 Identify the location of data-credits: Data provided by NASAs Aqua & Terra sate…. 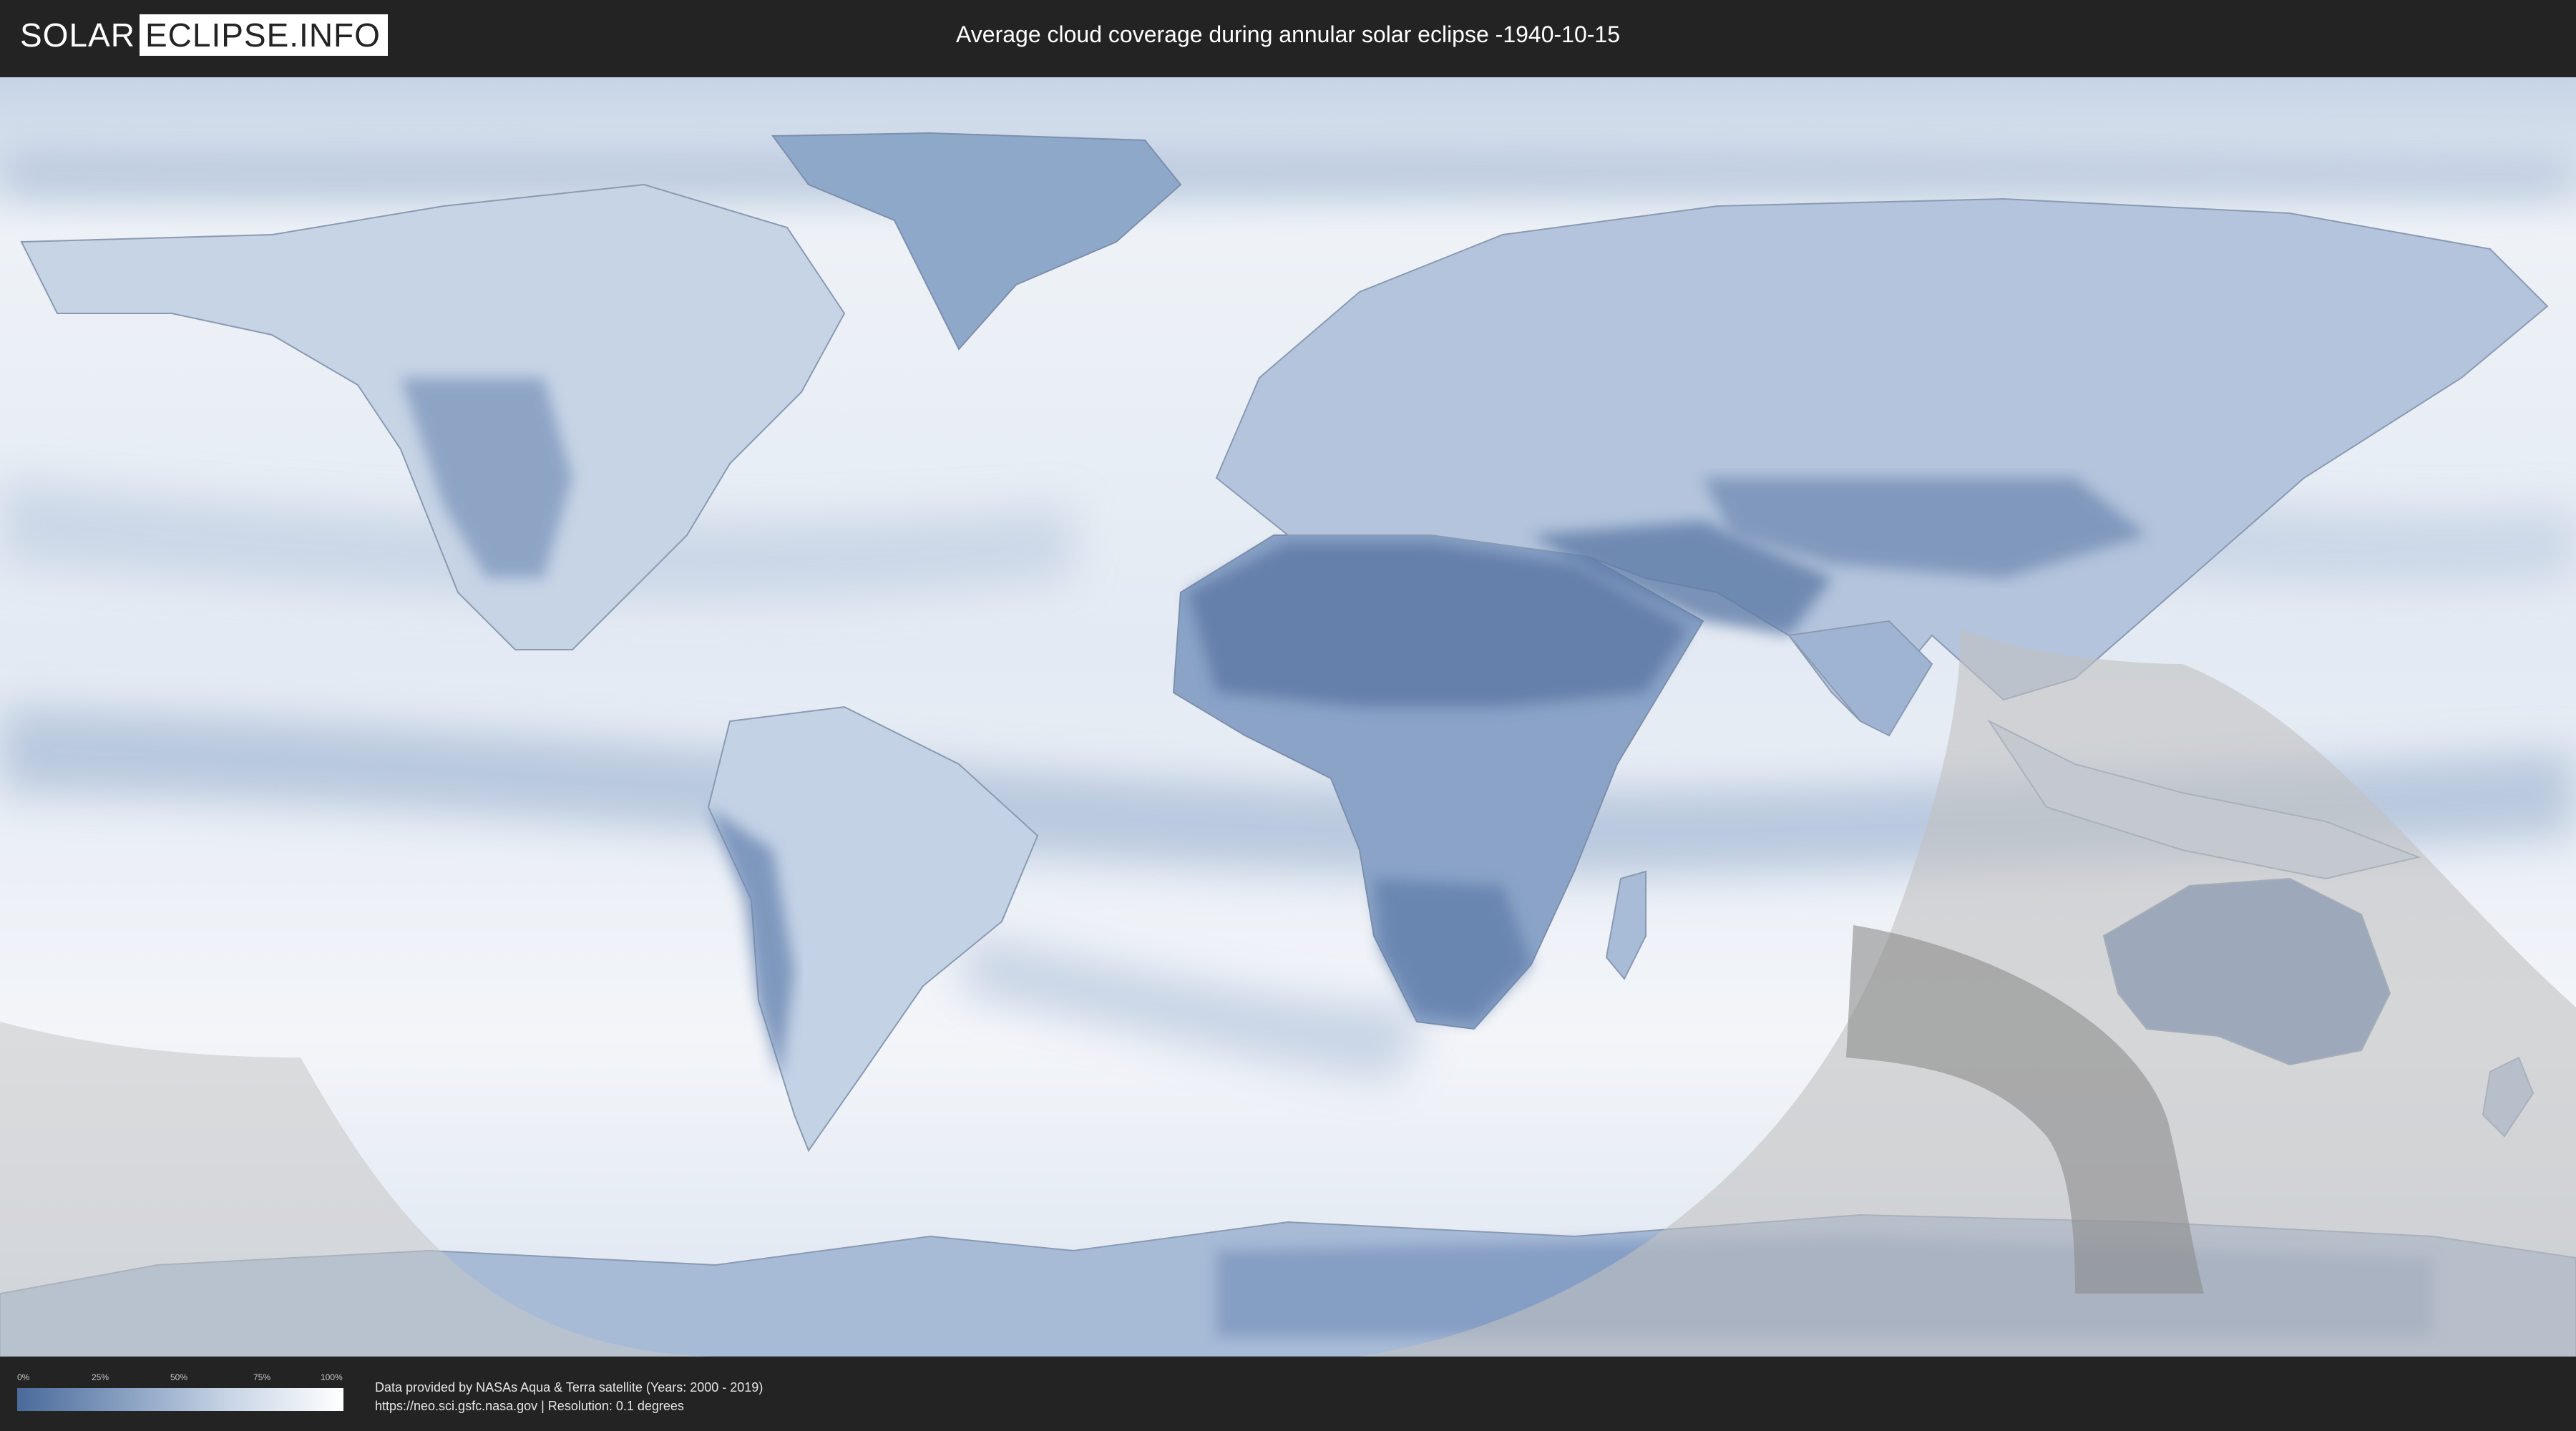
(569, 1396).